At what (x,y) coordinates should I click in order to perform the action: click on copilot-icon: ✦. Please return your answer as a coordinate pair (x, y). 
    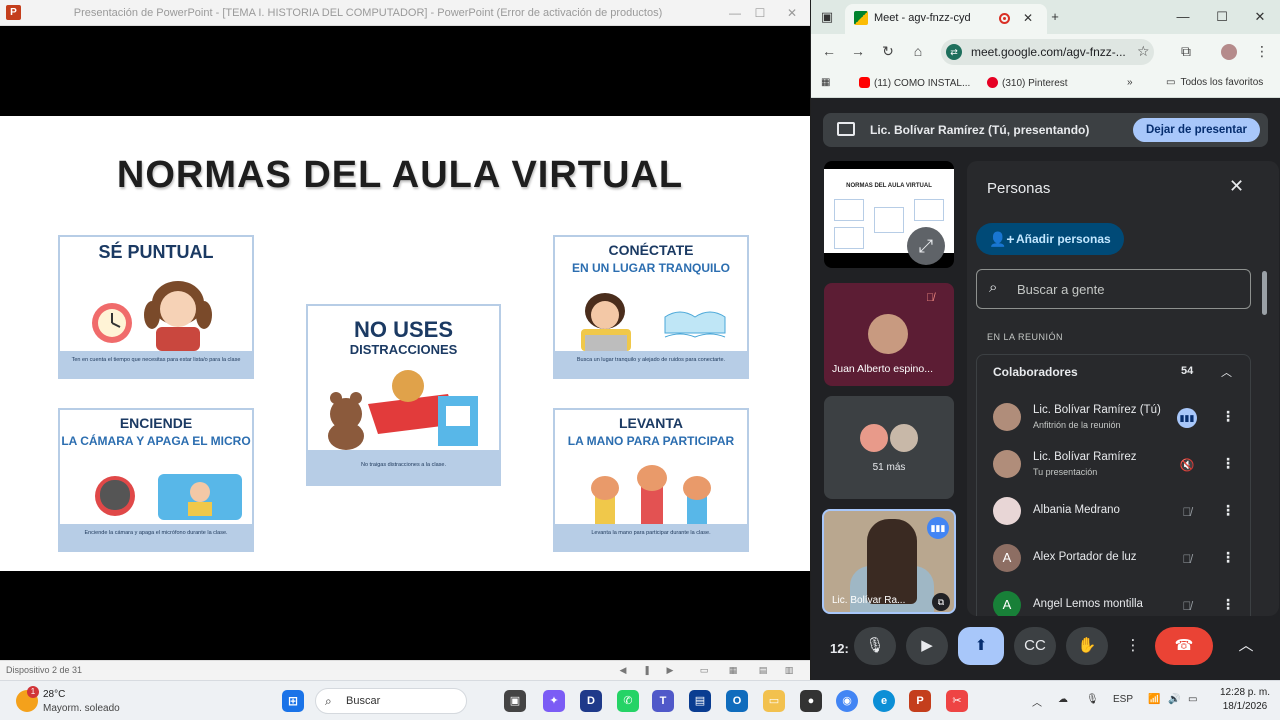
    Looking at the image, I should click on (554, 701).